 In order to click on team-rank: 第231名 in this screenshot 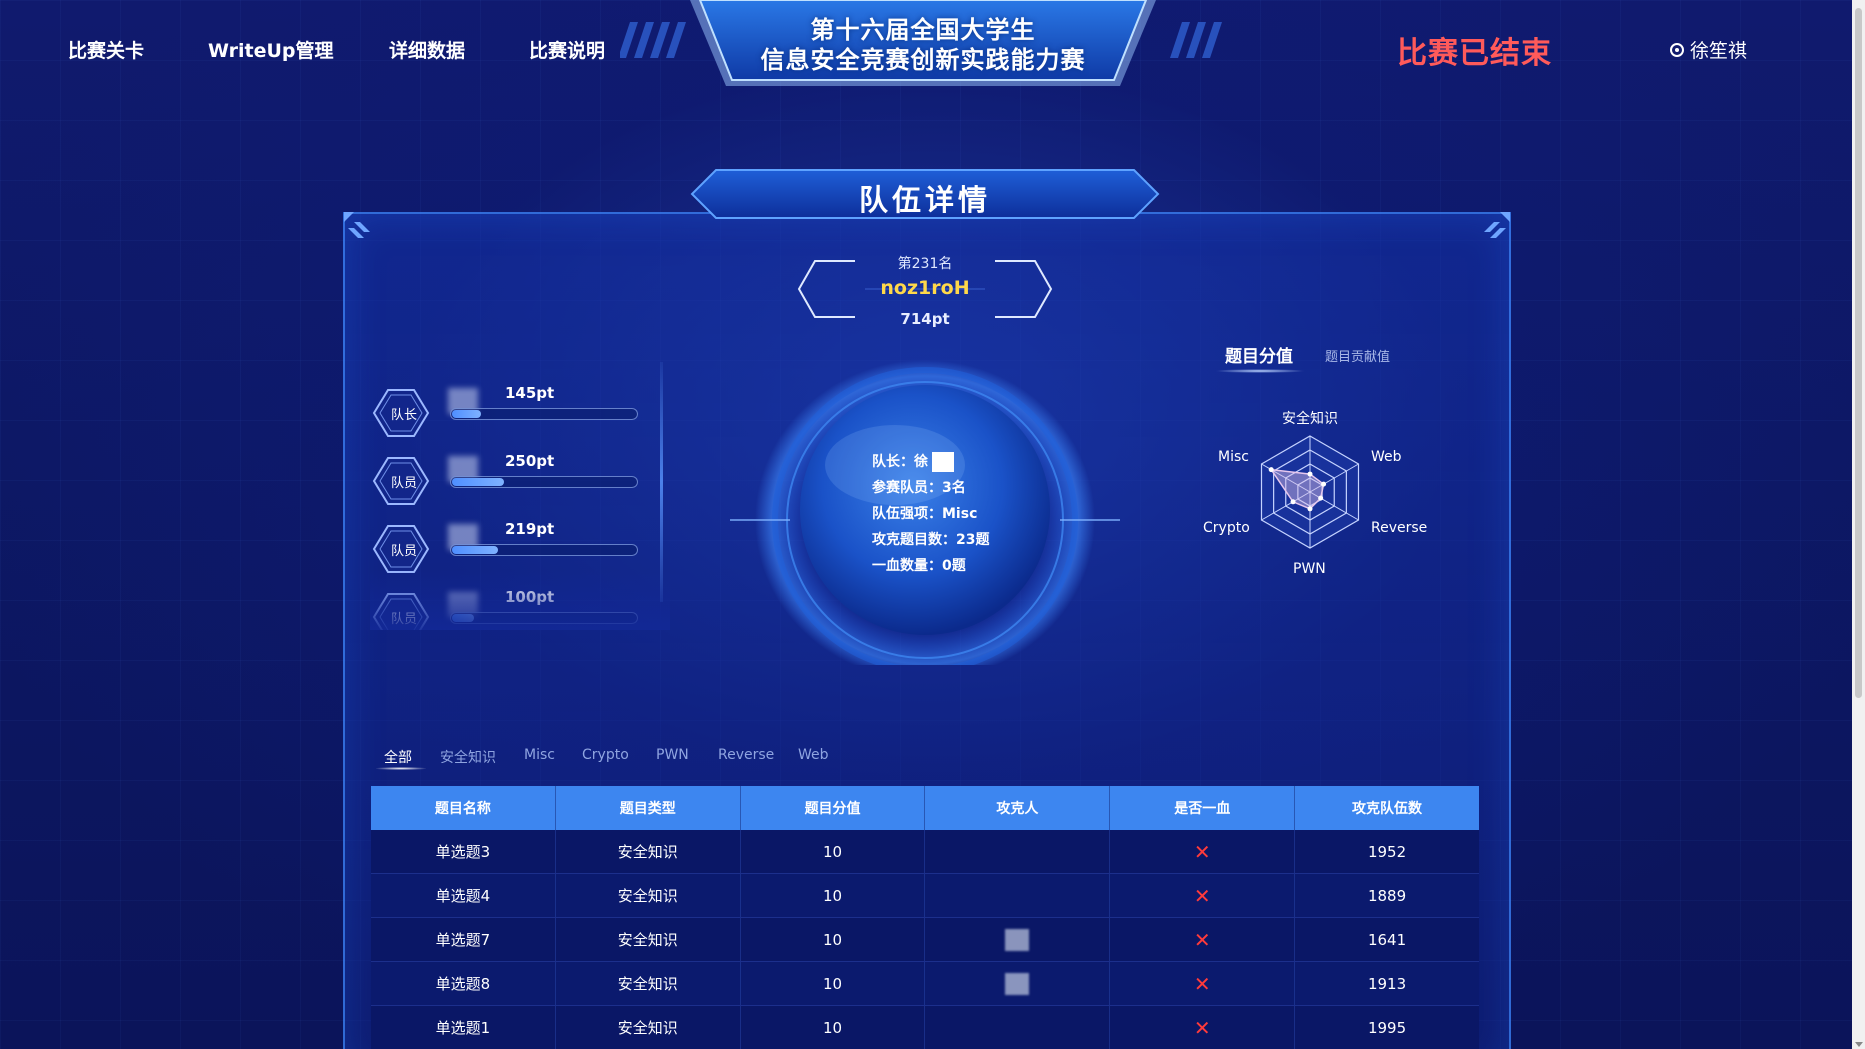, I will do `click(925, 264)`.